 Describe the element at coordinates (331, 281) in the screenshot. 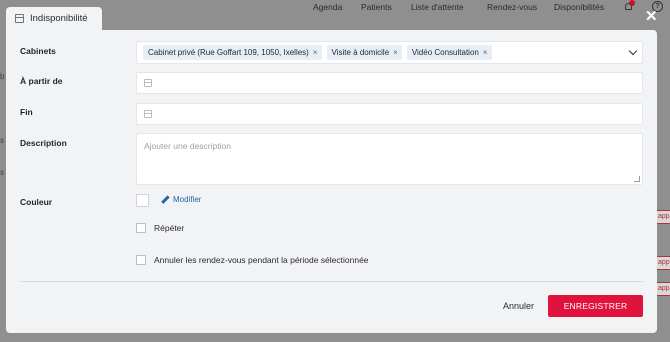

I see `footer-divider` at that location.